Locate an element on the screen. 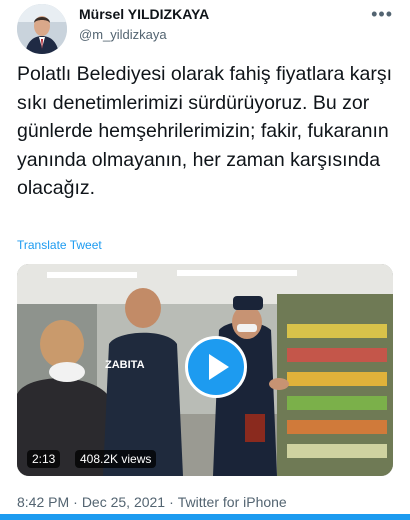 This screenshot has width=410, height=520. tweet-meta: 8:42 PM · Dec 25, 2021 · Twitter for iPhone is located at coordinates (152, 502).